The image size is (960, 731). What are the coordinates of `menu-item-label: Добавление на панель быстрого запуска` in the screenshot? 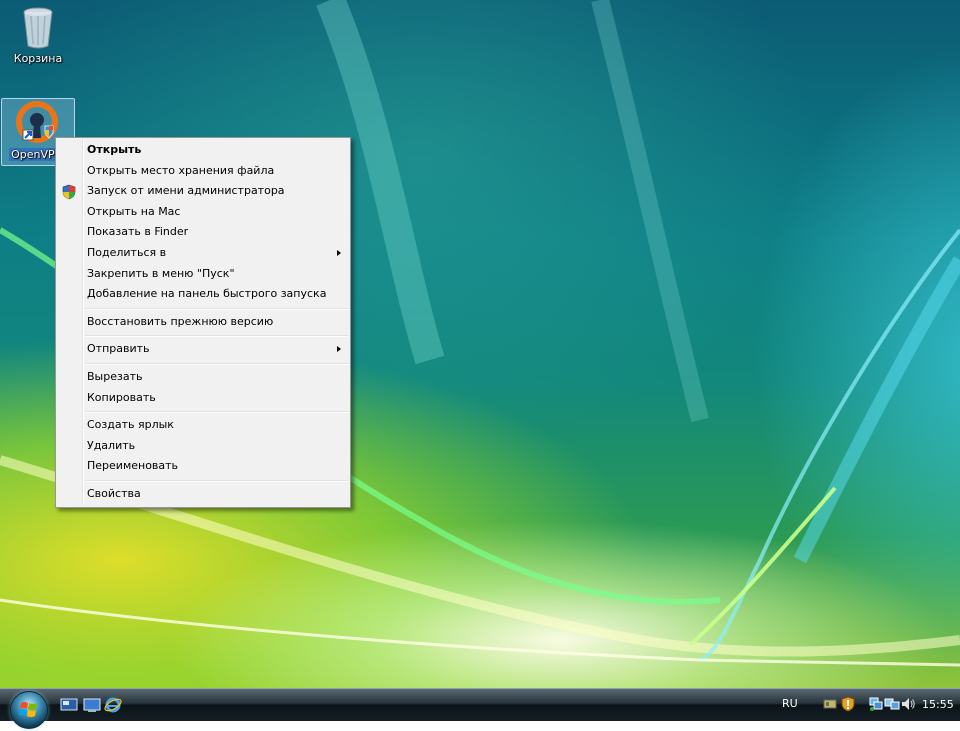 It's located at (207, 294).